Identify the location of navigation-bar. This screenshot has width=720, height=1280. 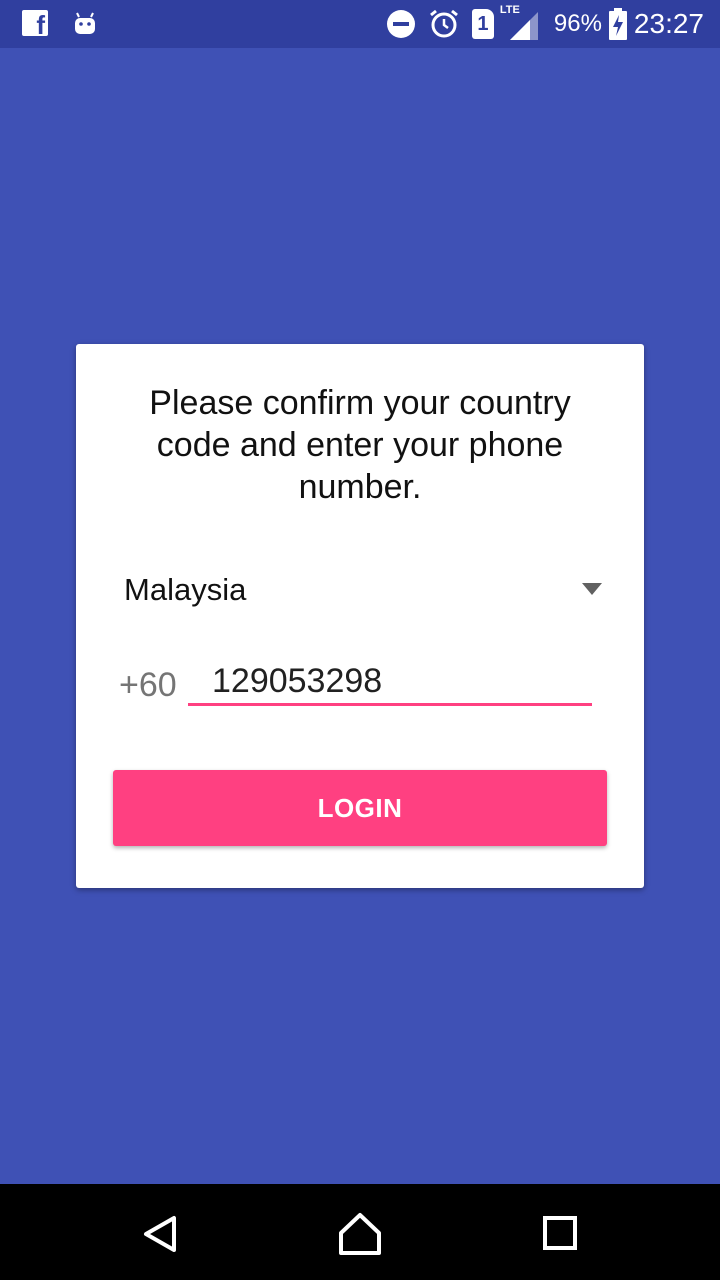
(360, 1232).